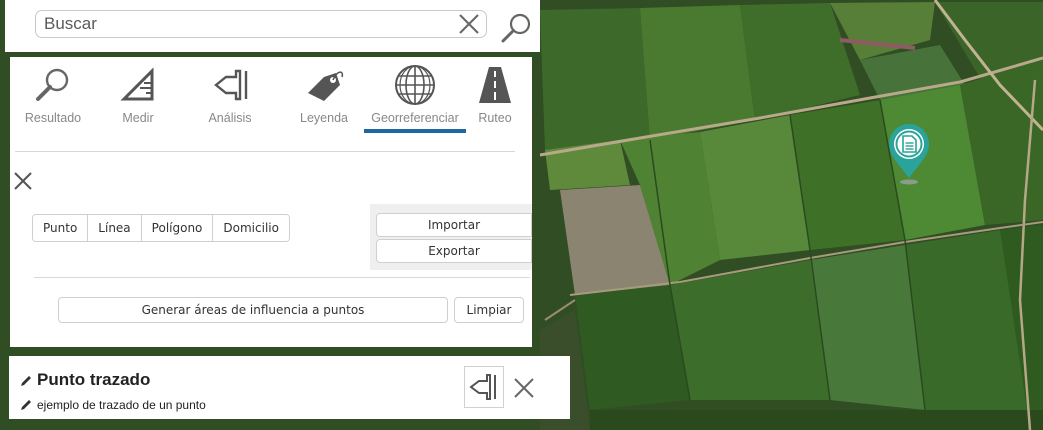  What do you see at coordinates (230, 118) in the screenshot?
I see `tab-label: Análisis` at bounding box center [230, 118].